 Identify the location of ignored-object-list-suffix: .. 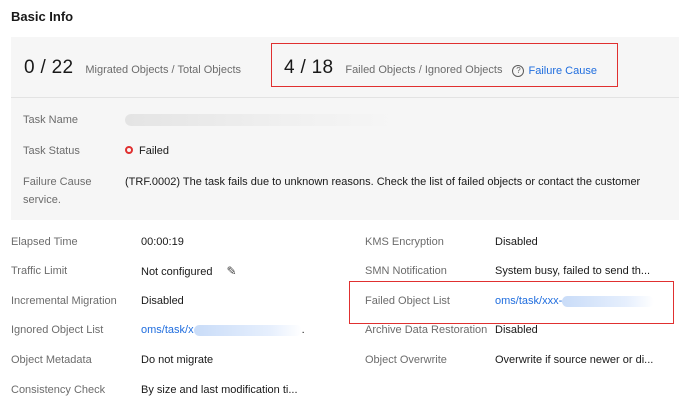
(303, 330).